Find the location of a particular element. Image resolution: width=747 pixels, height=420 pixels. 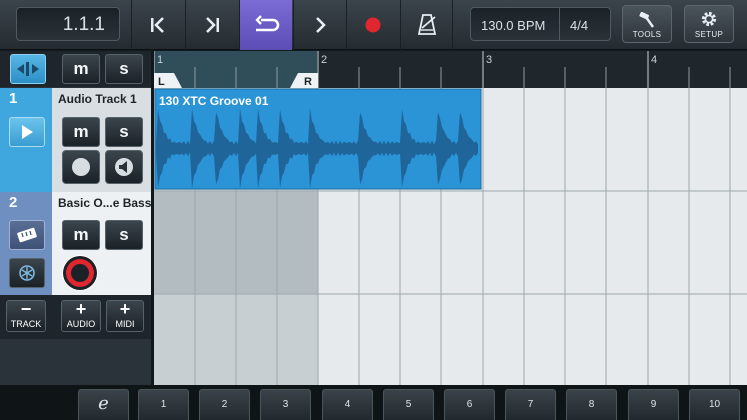

tools-button: TOOLS is located at coordinates (647, 24).